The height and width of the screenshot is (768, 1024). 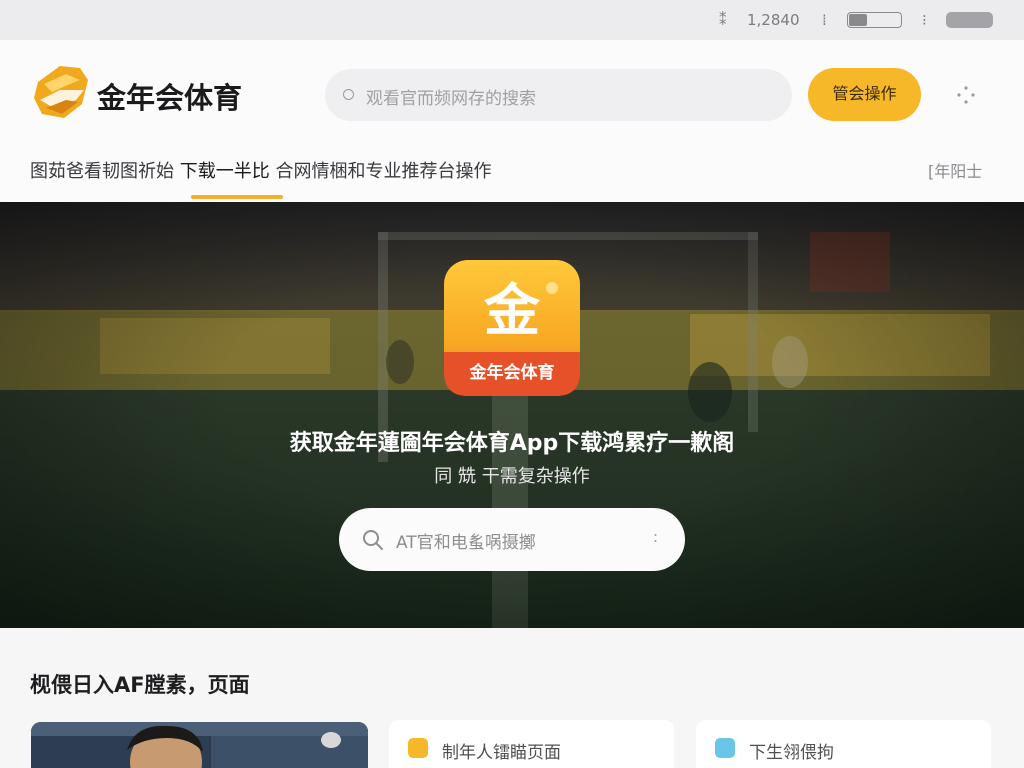 I want to click on voice-search-icon: :, so click(x=655, y=537).